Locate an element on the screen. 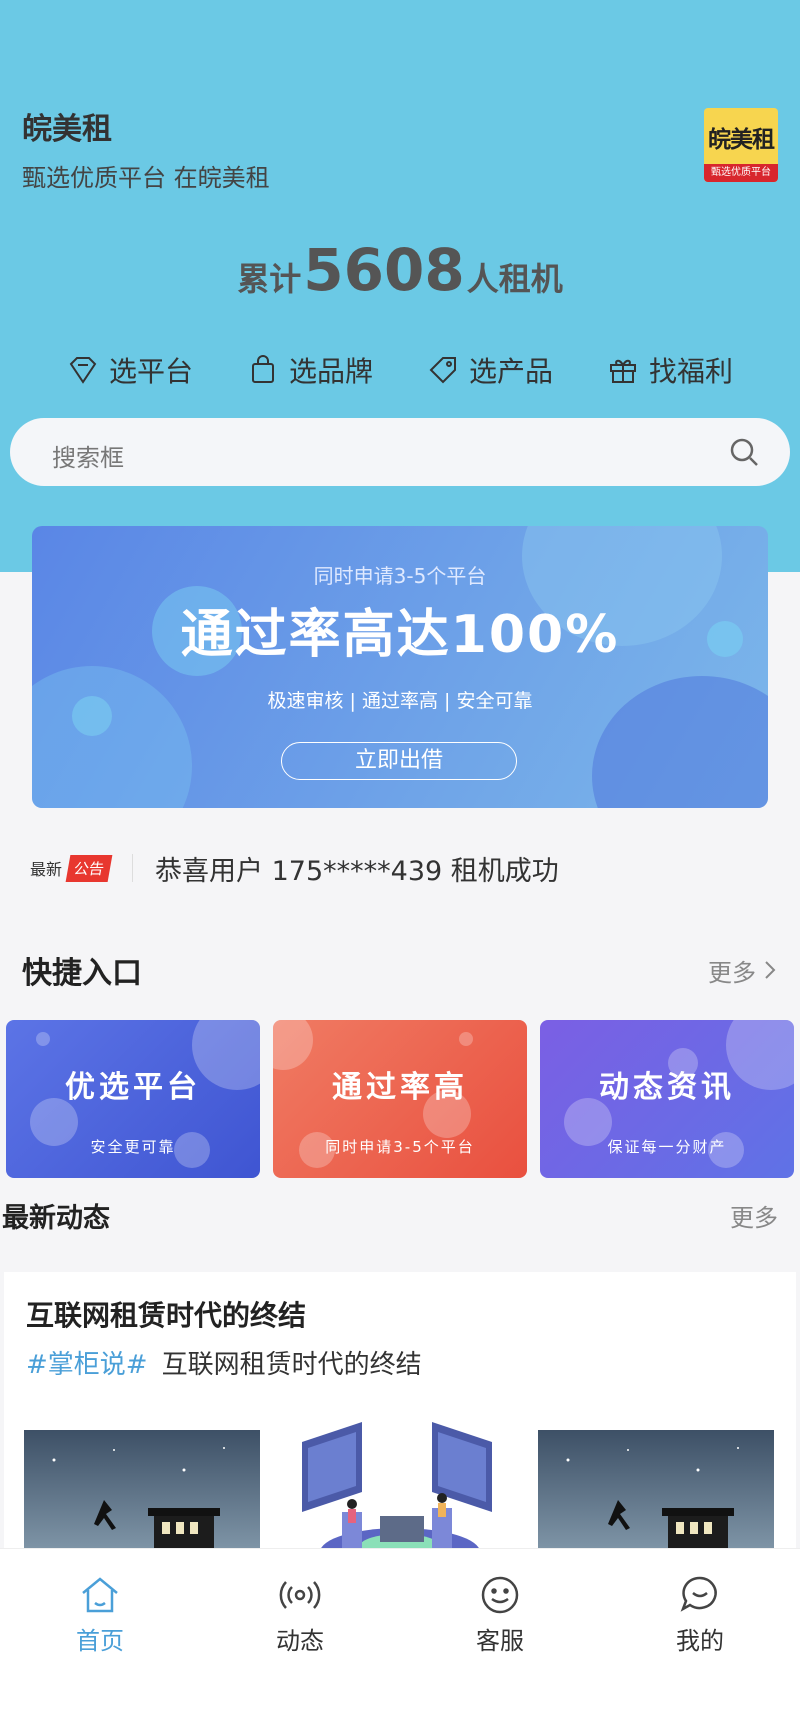  quick-card-approval: 通过率高 同时申请3-5个平台 is located at coordinates (400, 1099).